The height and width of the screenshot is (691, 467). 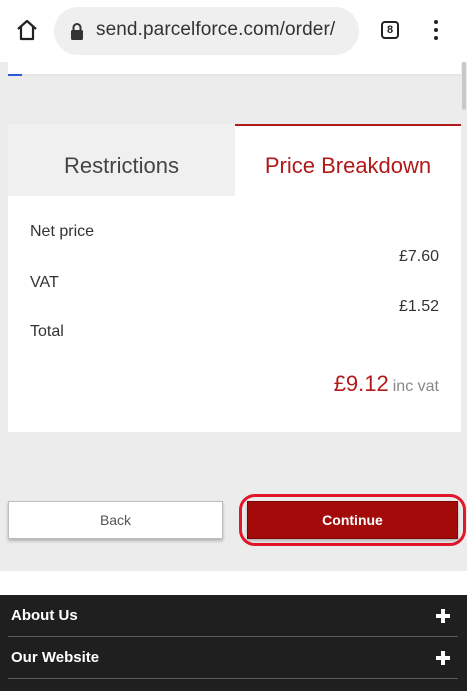 I want to click on footer-item-label: Our Website, so click(x=55, y=657).